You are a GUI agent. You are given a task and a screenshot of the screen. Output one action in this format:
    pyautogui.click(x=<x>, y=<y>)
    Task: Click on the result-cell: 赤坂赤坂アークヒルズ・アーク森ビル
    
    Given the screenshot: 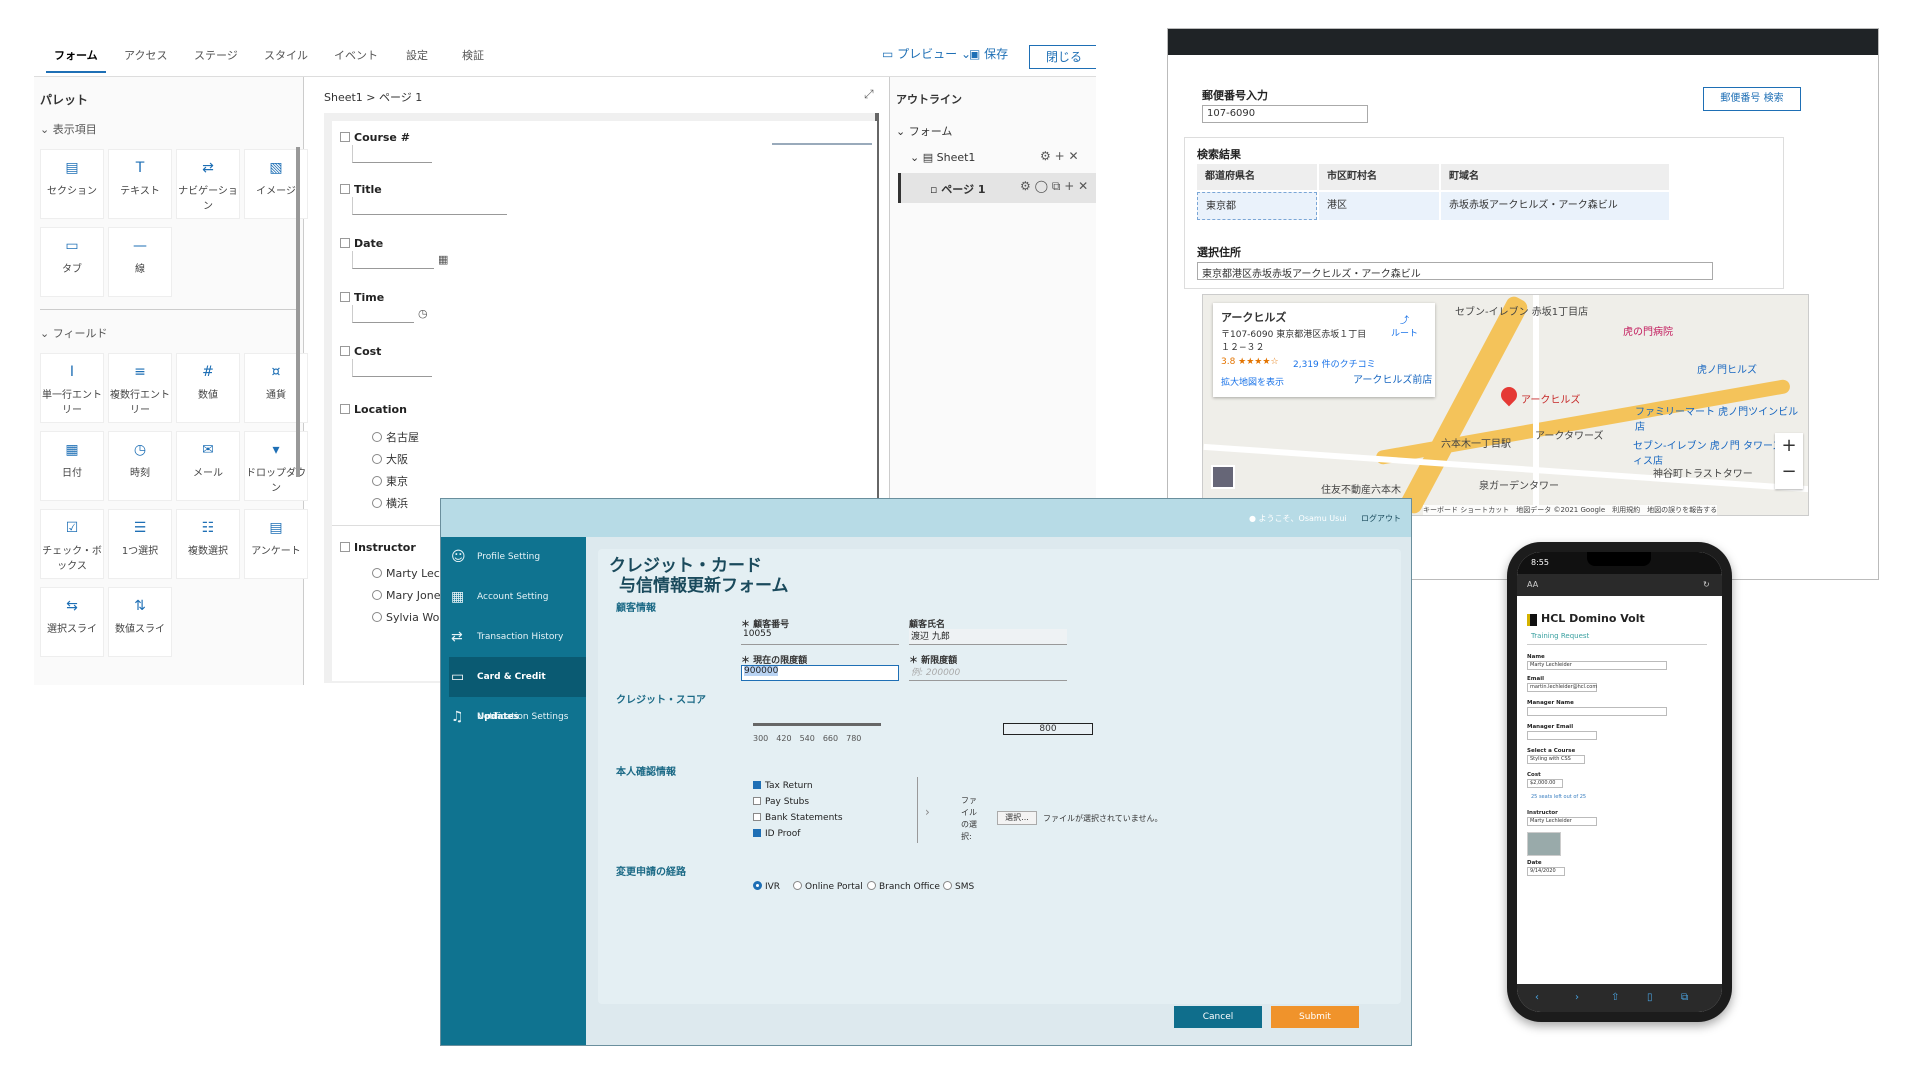 What is the action you would take?
    pyautogui.click(x=1555, y=206)
    